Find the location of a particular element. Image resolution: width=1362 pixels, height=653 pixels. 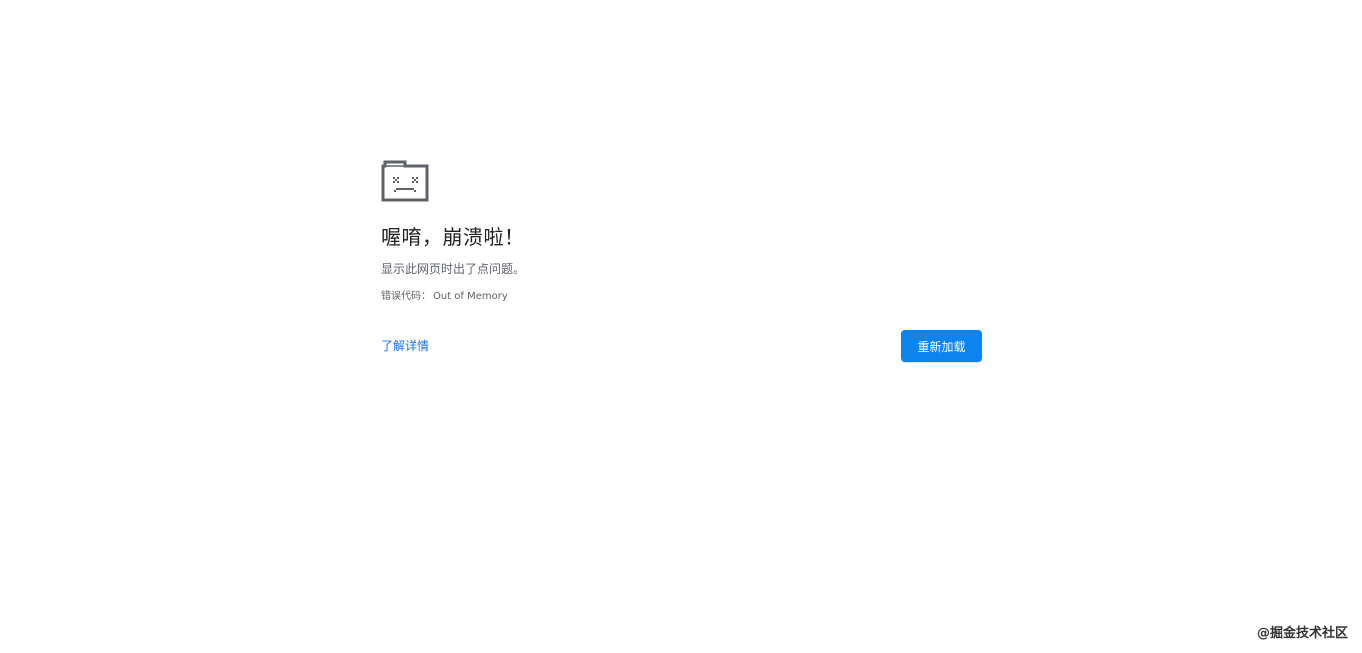

error-code-label: 错误代码： is located at coordinates (406, 296).